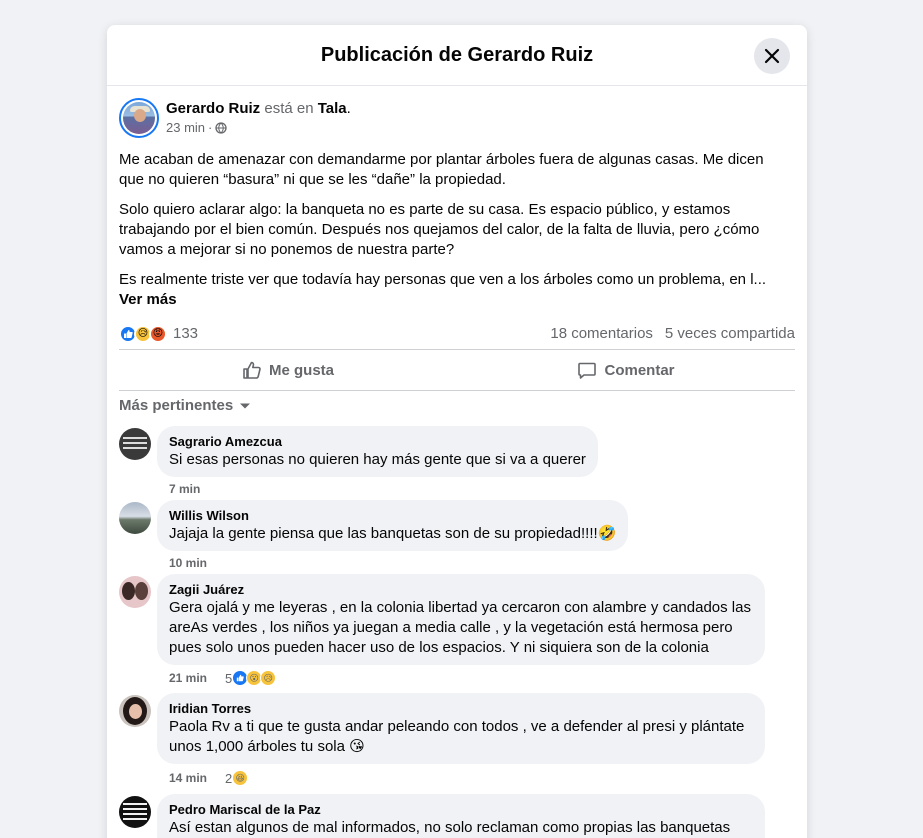 The image size is (923, 838). What do you see at coordinates (730, 333) in the screenshot?
I see `shares-count: 5 veces compartida` at bounding box center [730, 333].